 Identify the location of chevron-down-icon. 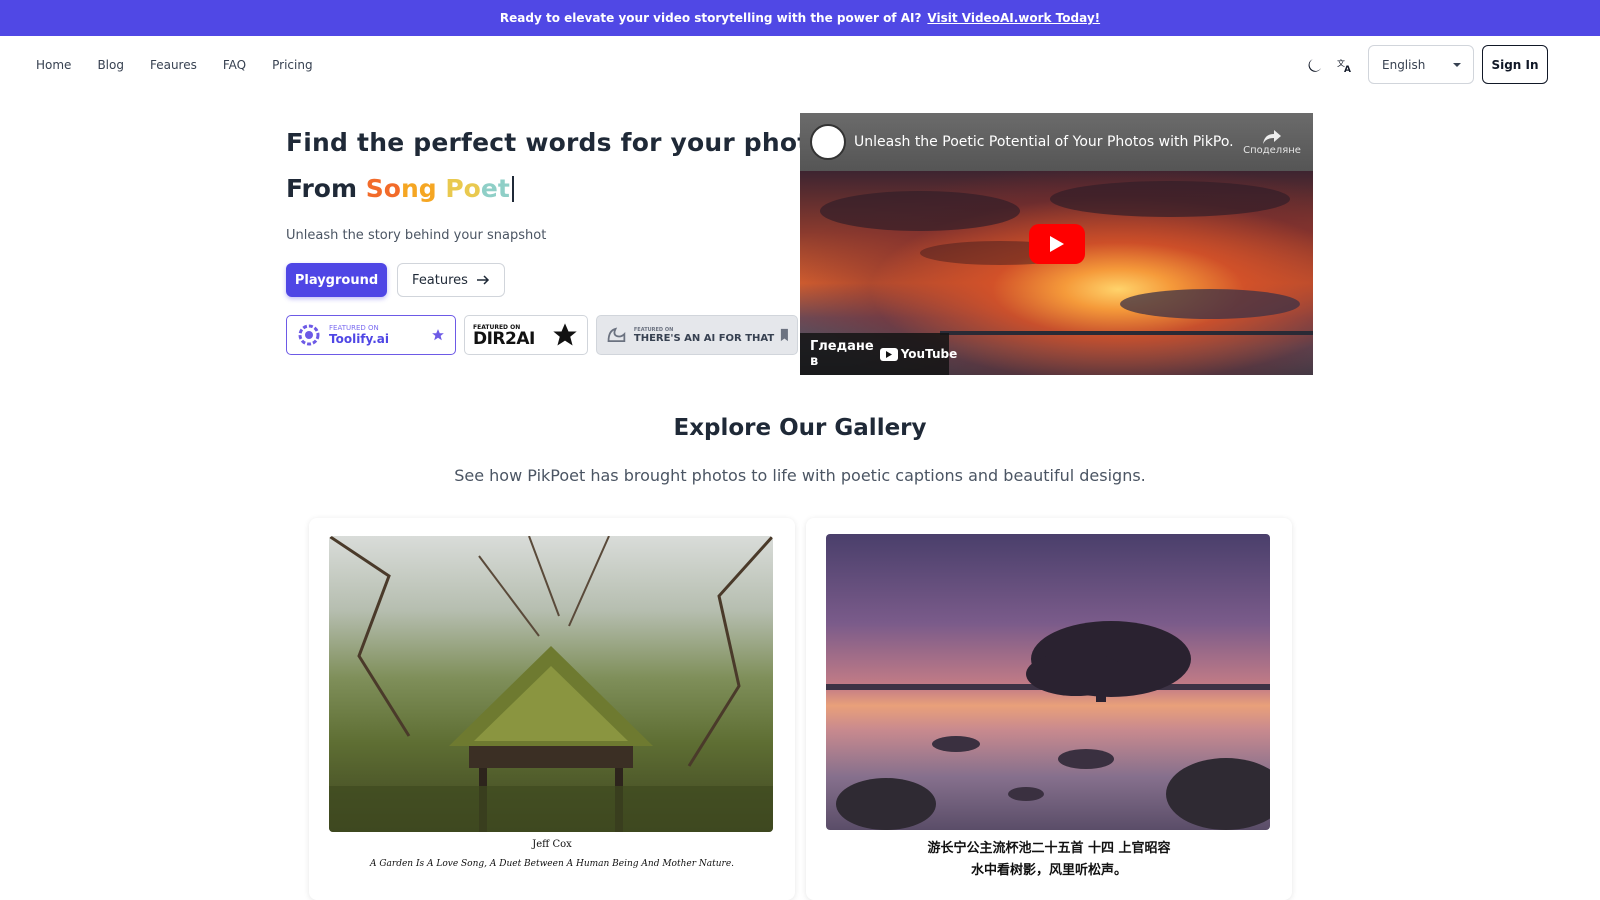
(1457, 64).